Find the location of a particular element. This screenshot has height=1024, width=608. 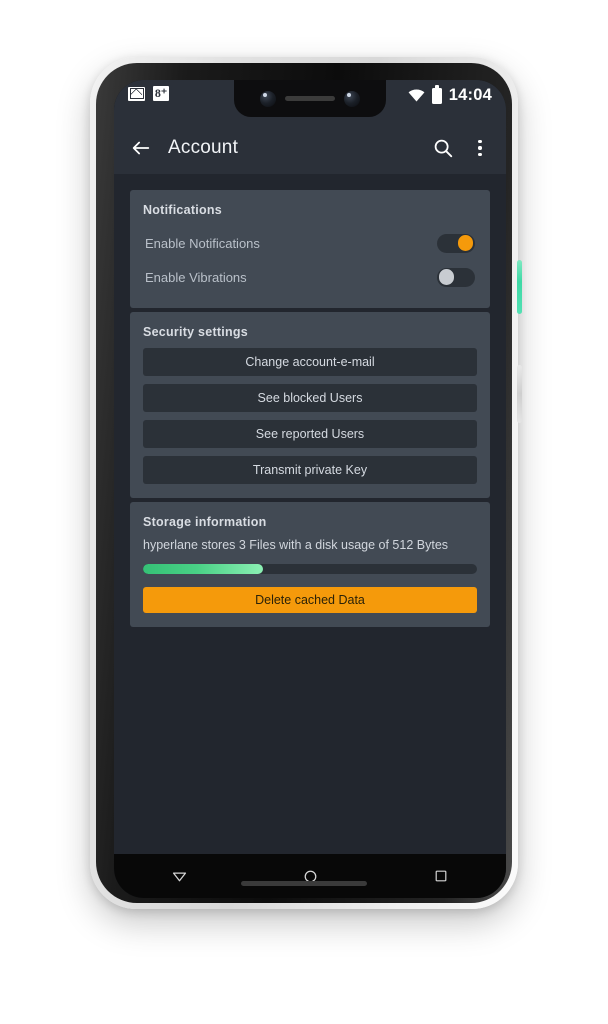

nav-back-icon is located at coordinates (179, 876).